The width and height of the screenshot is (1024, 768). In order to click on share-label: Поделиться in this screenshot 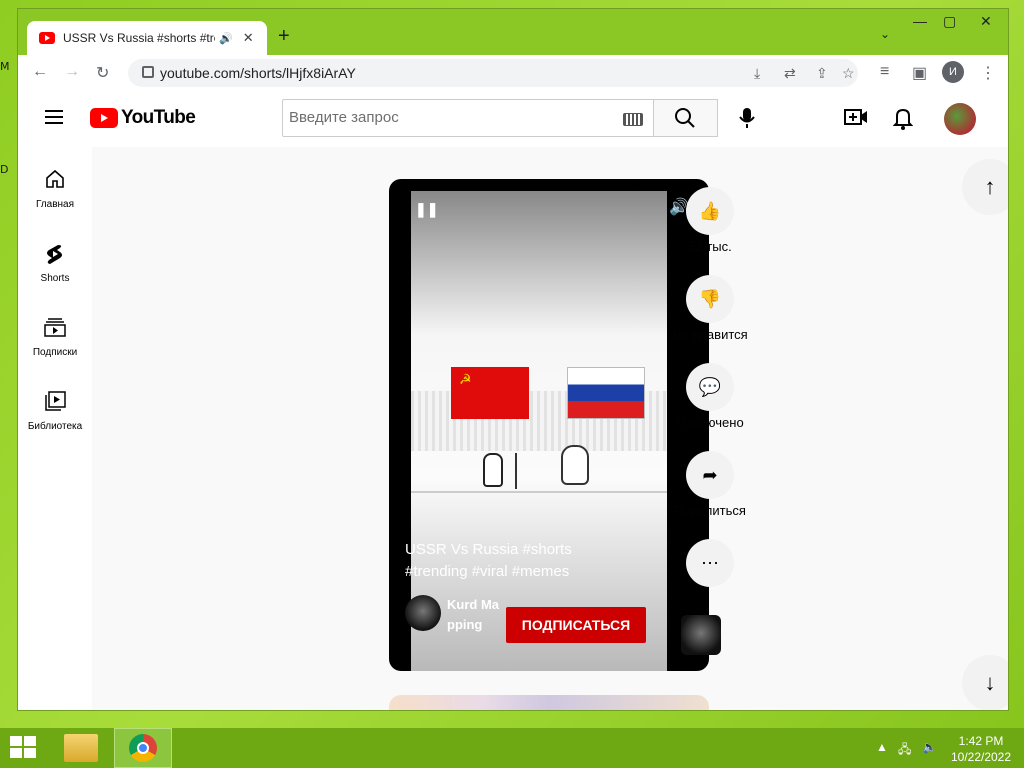, I will do `click(710, 510)`.